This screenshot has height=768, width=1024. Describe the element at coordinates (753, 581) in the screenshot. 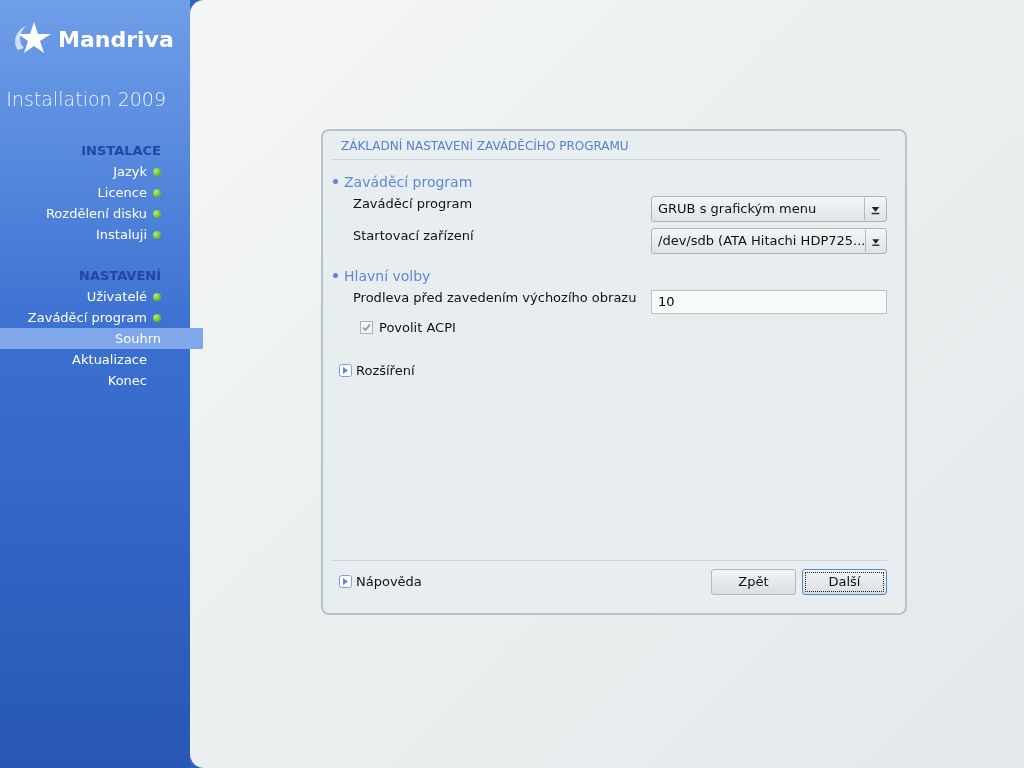

I see `nav-button: Zpět` at that location.